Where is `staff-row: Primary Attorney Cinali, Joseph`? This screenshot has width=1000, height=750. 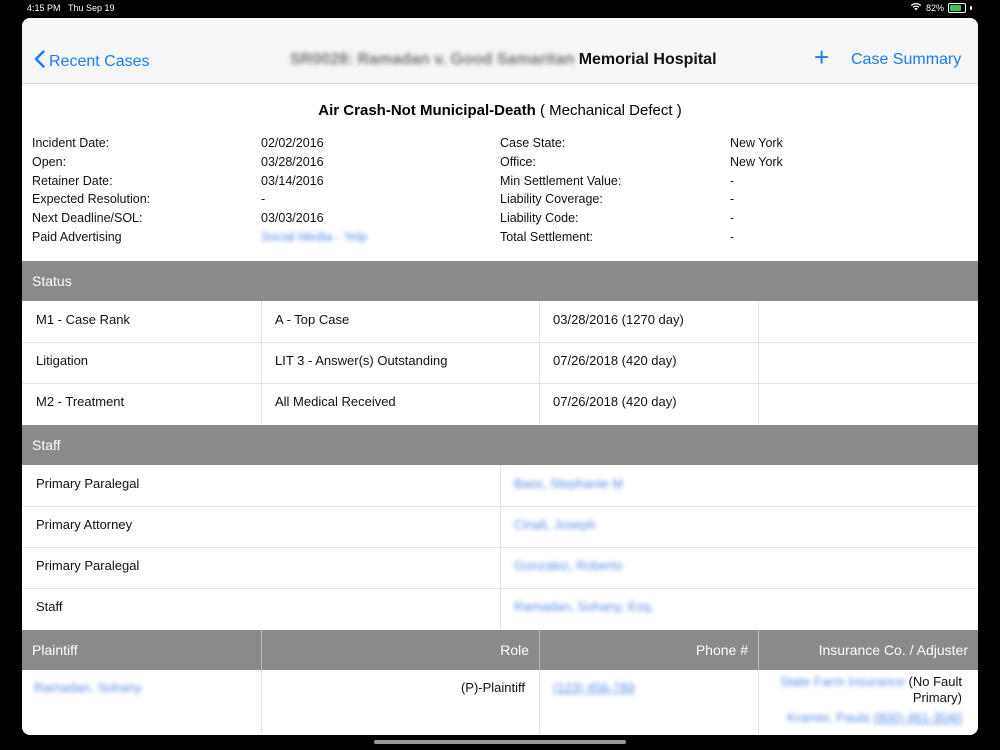 staff-row: Primary Attorney Cinali, Joseph is located at coordinates (500, 527).